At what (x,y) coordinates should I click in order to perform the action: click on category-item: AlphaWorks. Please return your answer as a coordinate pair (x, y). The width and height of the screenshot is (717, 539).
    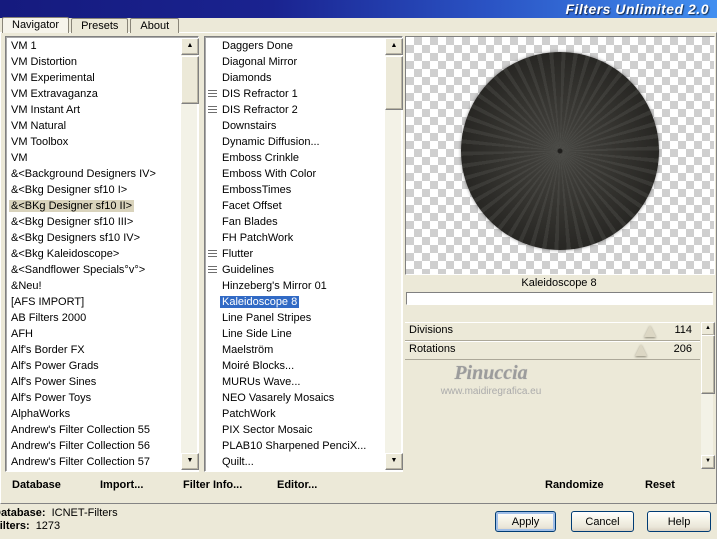
    Looking at the image, I should click on (94, 414).